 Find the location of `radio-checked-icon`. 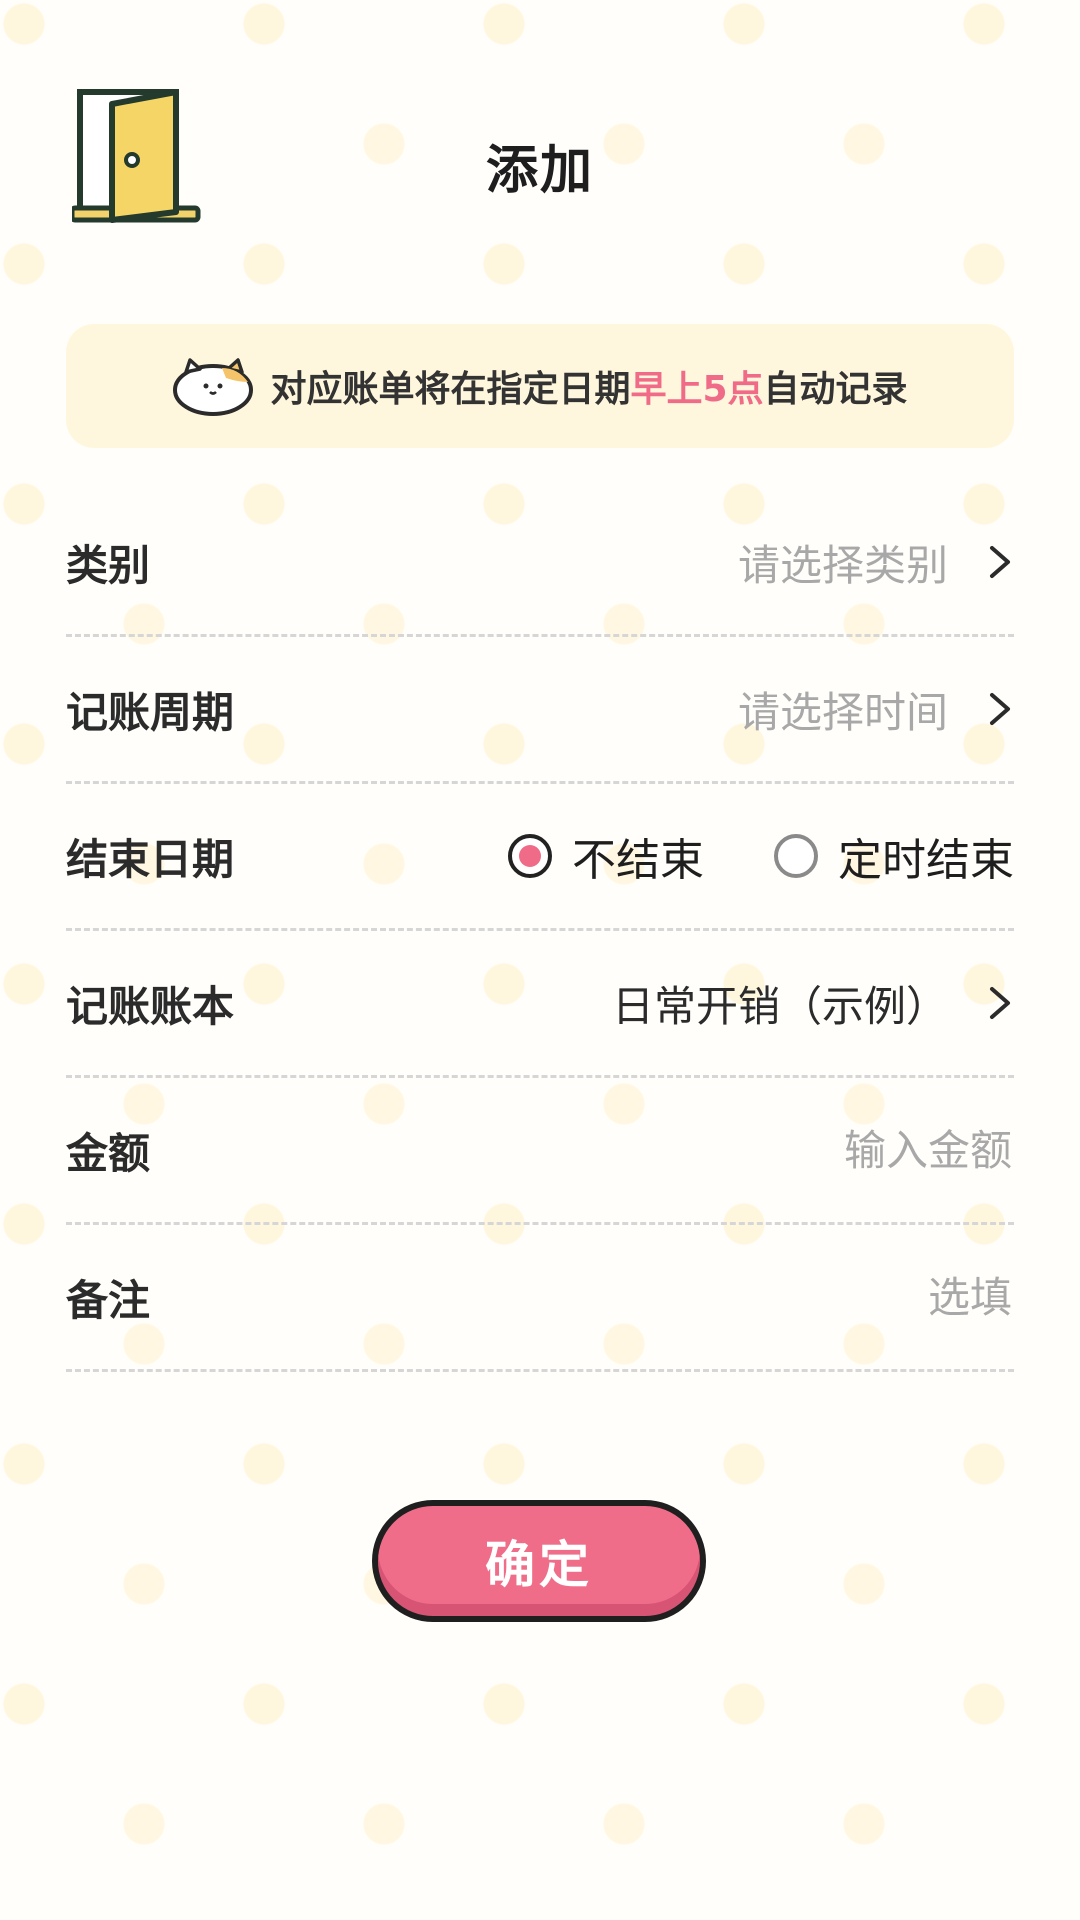

radio-checked-icon is located at coordinates (530, 856).